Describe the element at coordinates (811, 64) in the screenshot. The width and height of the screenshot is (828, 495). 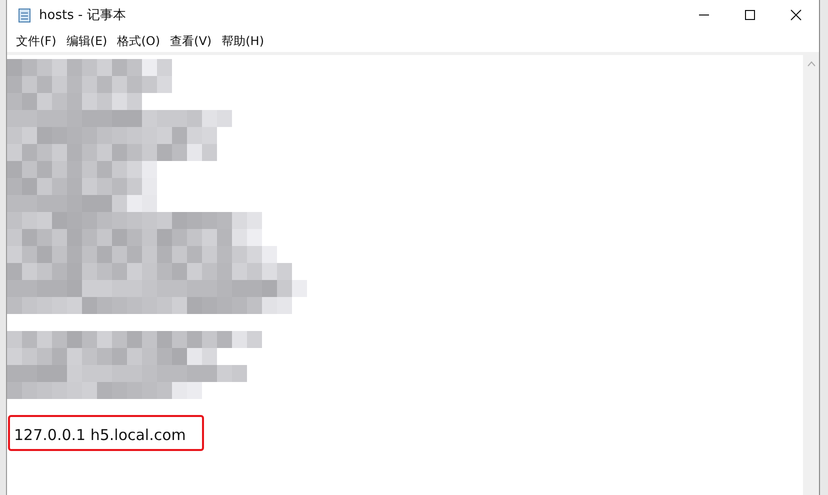
I see `scroll-up-icon` at that location.